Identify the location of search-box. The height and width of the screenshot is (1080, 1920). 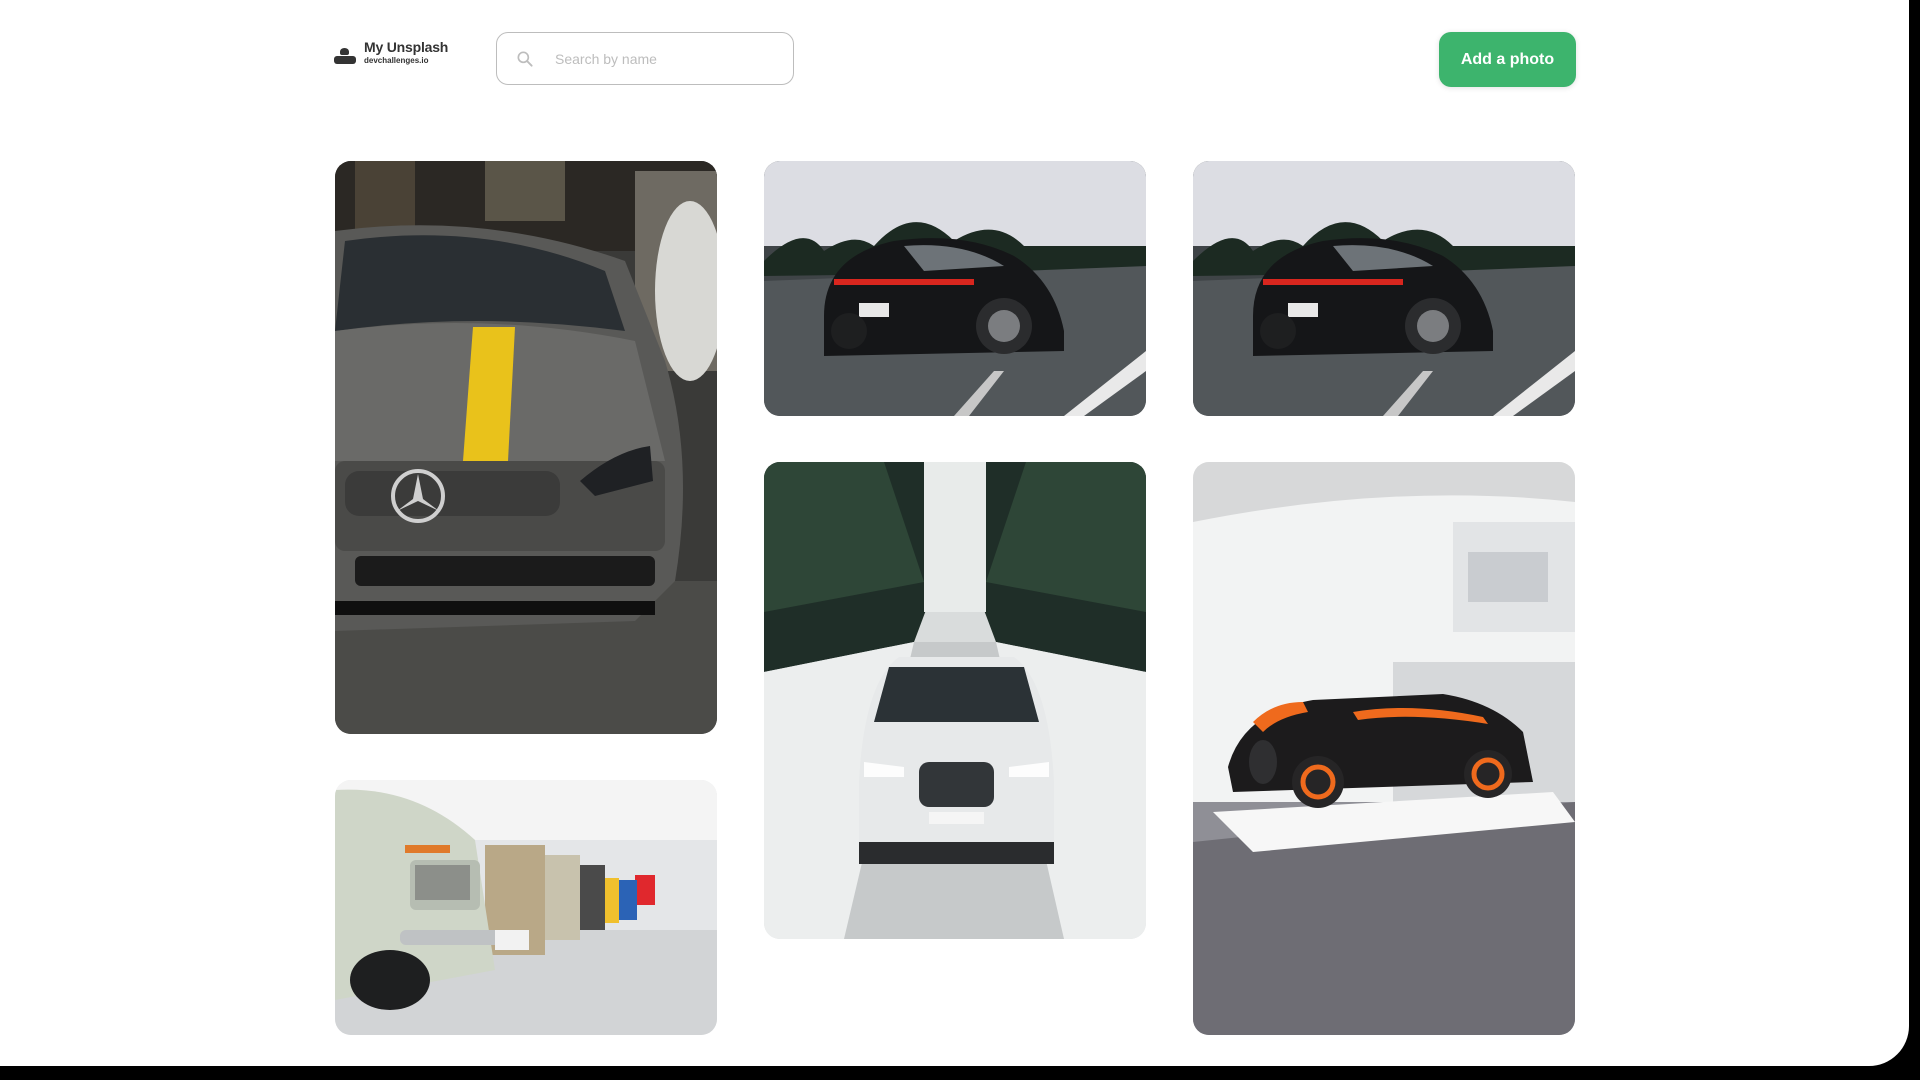
(645, 58).